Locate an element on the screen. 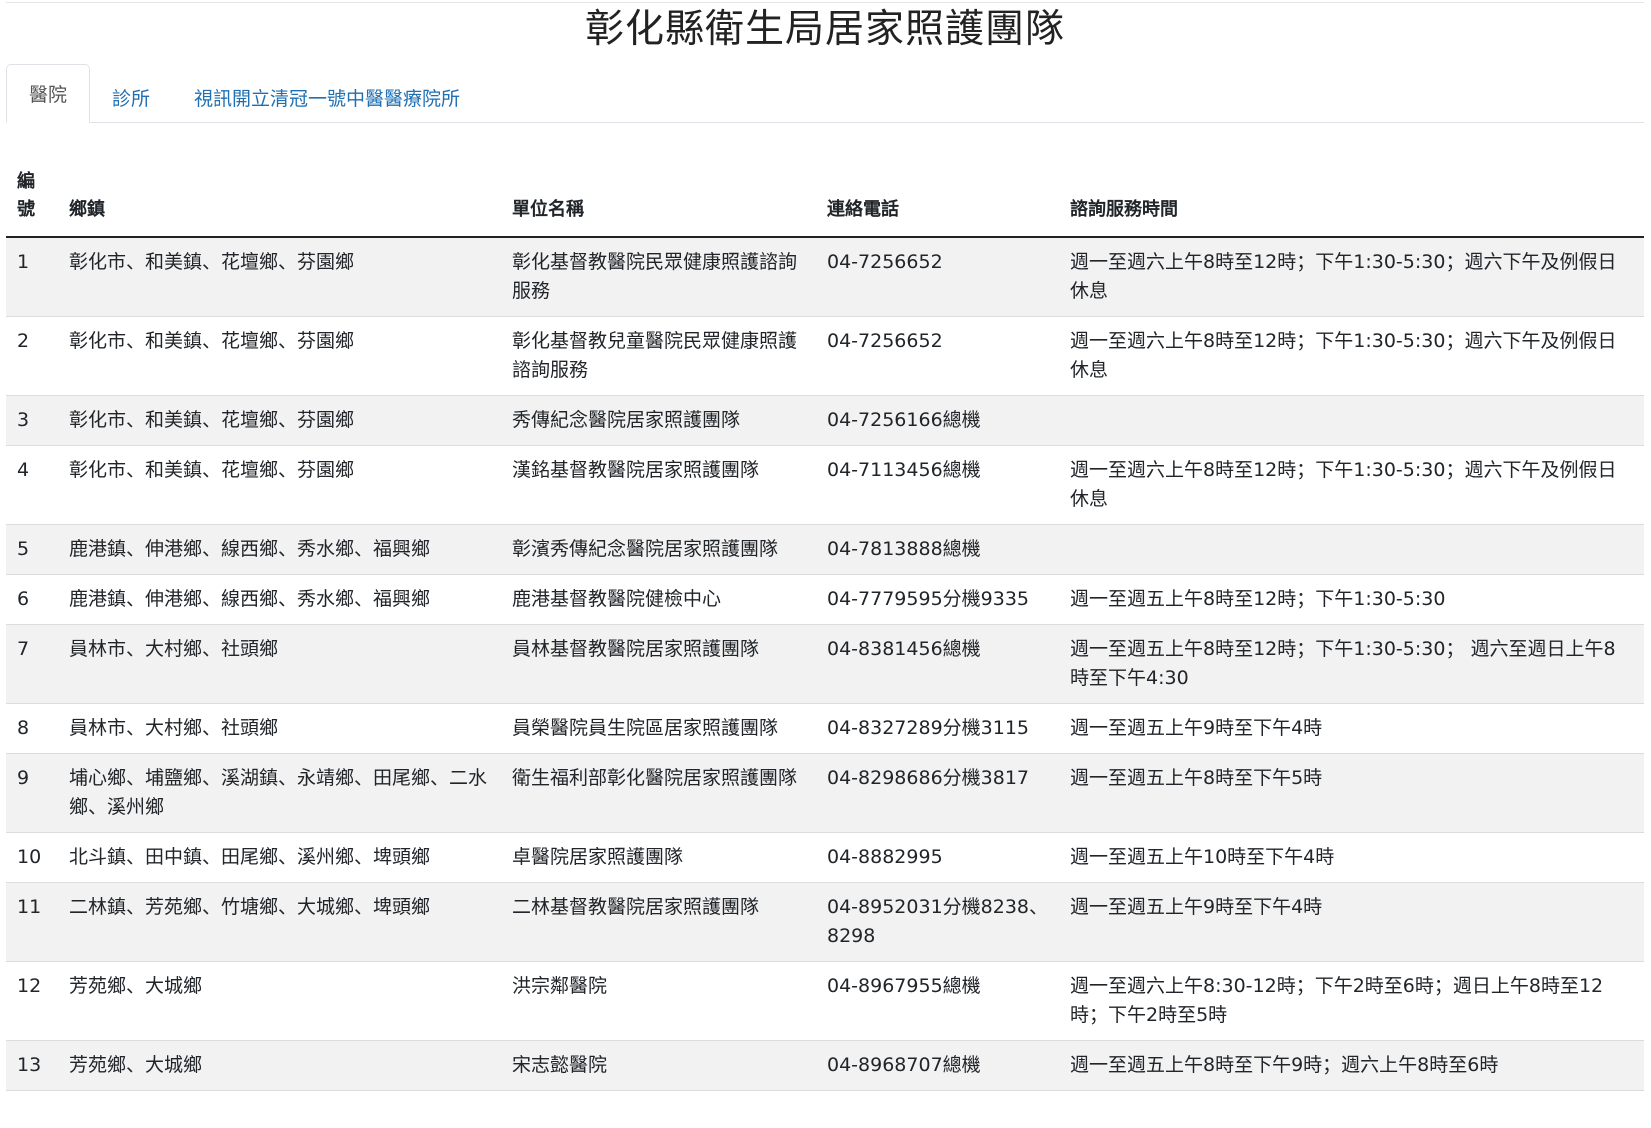 This screenshot has width=1651, height=1128. cell-number: 1 is located at coordinates (32, 277).